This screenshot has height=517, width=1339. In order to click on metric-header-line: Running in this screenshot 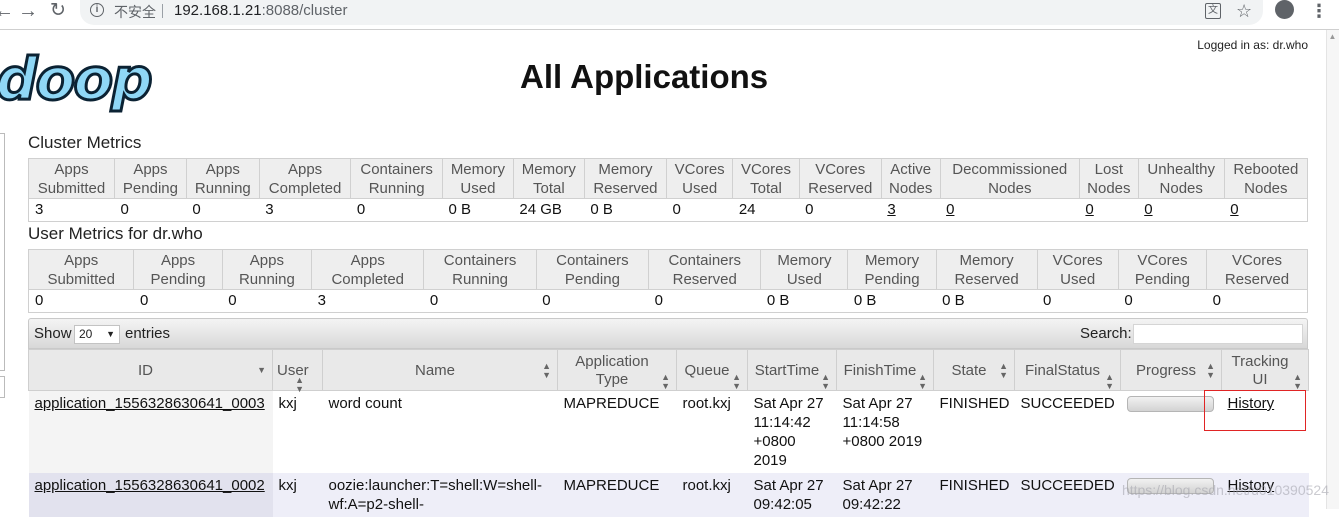, I will do `click(480, 279)`.